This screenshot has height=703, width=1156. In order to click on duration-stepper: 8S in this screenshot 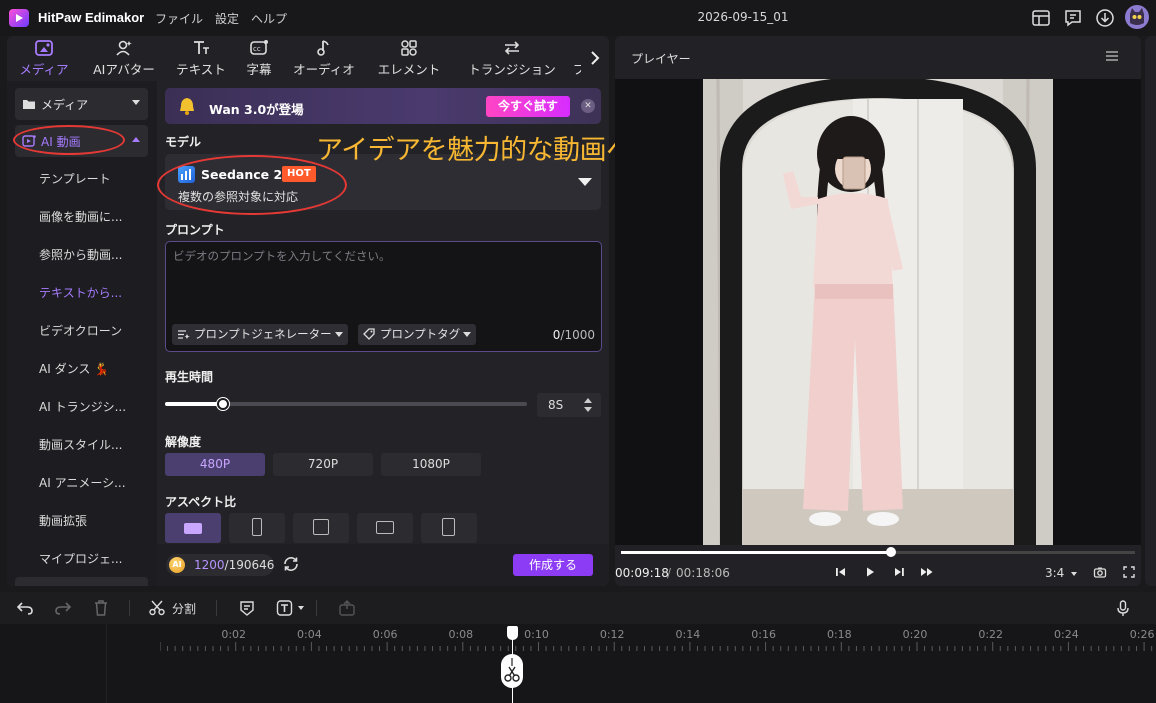, I will do `click(569, 405)`.